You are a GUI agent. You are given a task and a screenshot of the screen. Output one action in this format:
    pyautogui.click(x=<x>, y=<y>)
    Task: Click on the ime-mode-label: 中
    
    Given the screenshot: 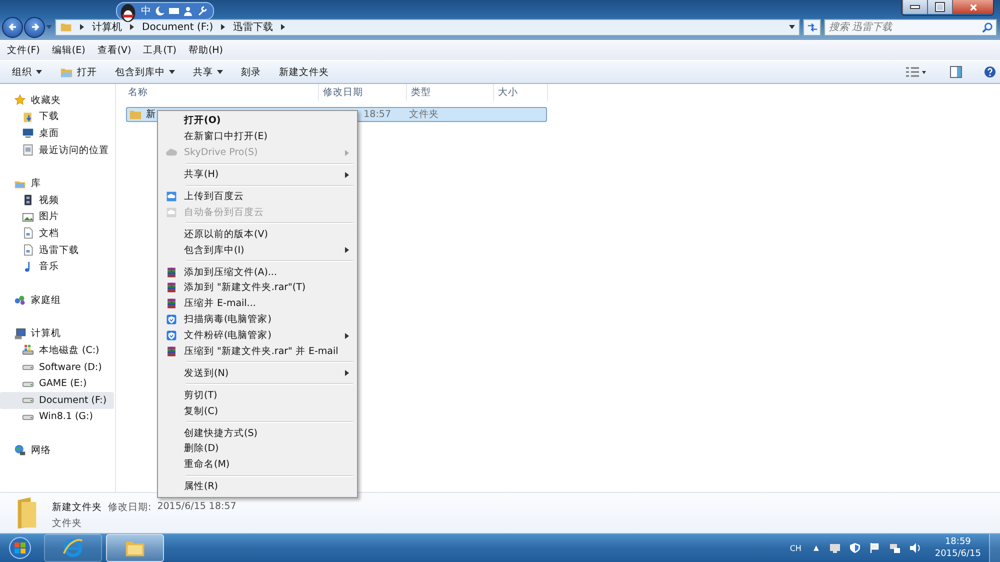 What is the action you would take?
    pyautogui.click(x=146, y=11)
    